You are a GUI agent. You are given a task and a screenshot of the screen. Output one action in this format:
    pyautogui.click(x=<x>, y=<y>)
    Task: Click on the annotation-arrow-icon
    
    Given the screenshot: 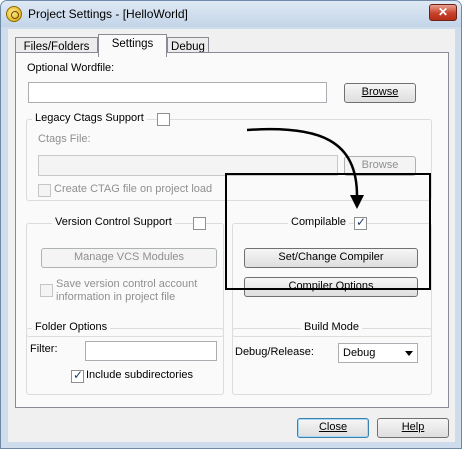 What is the action you would take?
    pyautogui.click(x=305, y=168)
    